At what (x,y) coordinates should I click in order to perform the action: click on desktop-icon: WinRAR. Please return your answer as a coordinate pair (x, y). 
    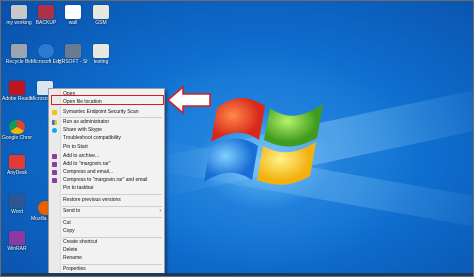
    Looking at the image, I should click on (17, 241).